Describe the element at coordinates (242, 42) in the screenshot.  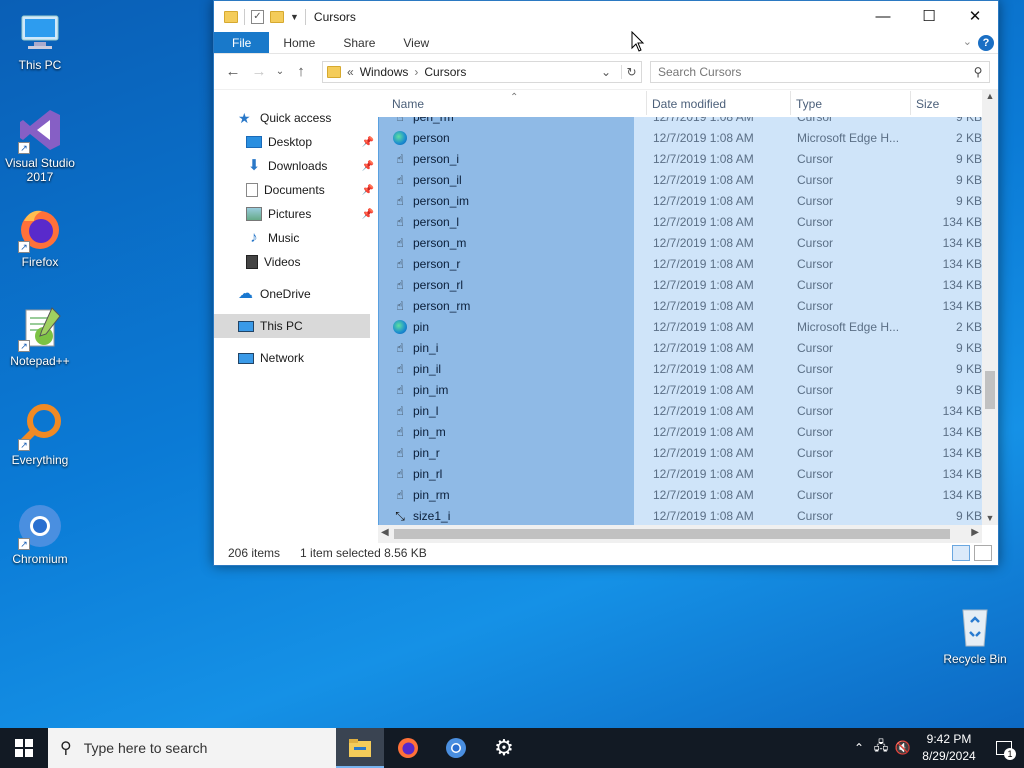
I see `tab-file: File` at that location.